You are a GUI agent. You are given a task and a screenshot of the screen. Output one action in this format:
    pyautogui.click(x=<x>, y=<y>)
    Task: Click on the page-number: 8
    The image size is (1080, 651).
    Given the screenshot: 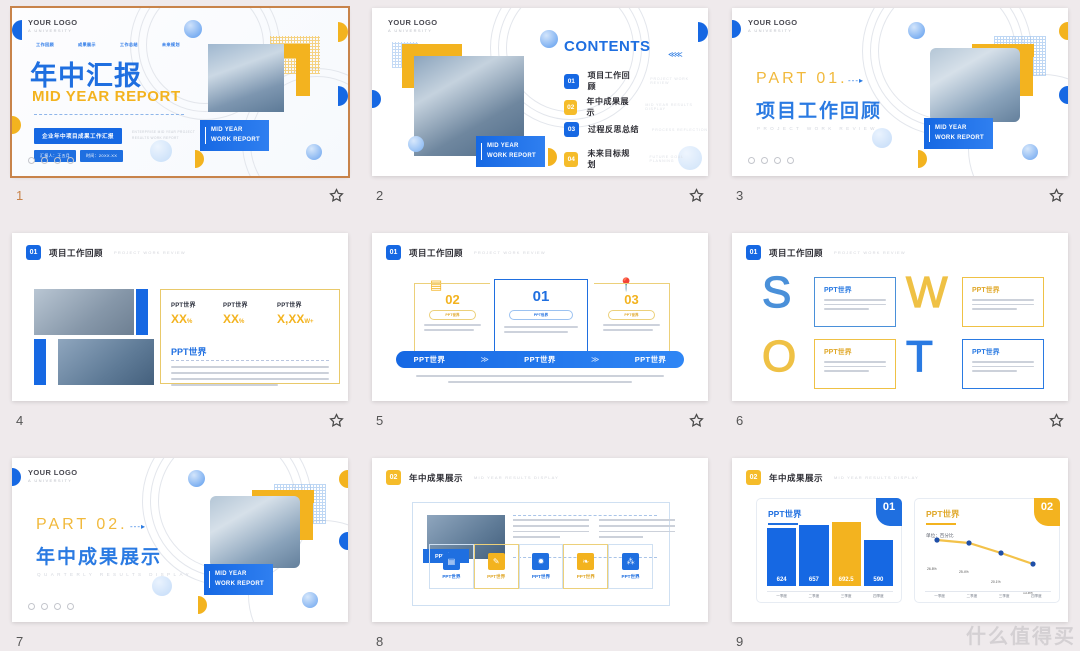 What is the action you would take?
    pyautogui.click(x=380, y=641)
    